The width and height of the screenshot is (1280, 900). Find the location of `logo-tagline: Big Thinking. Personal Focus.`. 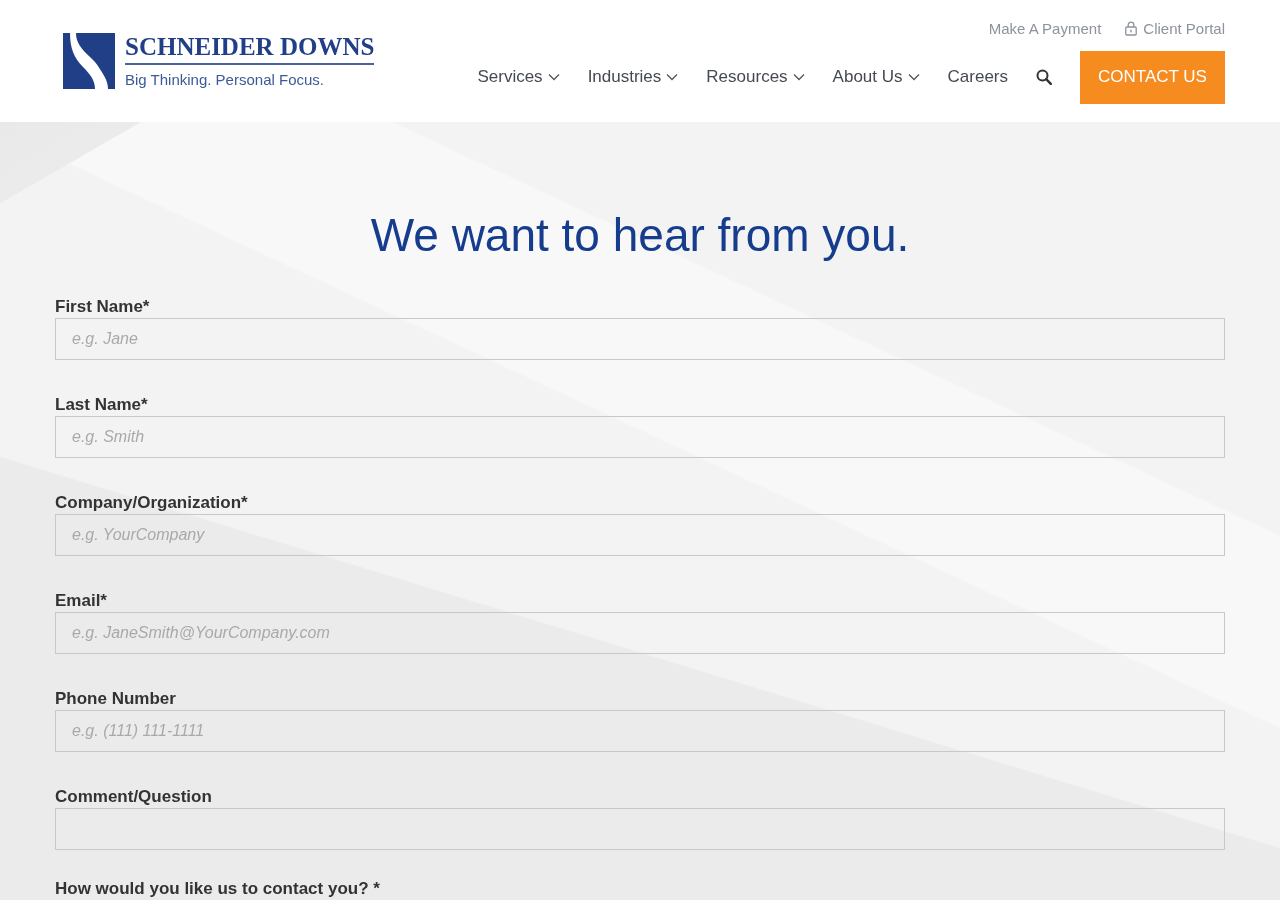

logo-tagline: Big Thinking. Personal Focus. is located at coordinates (225, 79).